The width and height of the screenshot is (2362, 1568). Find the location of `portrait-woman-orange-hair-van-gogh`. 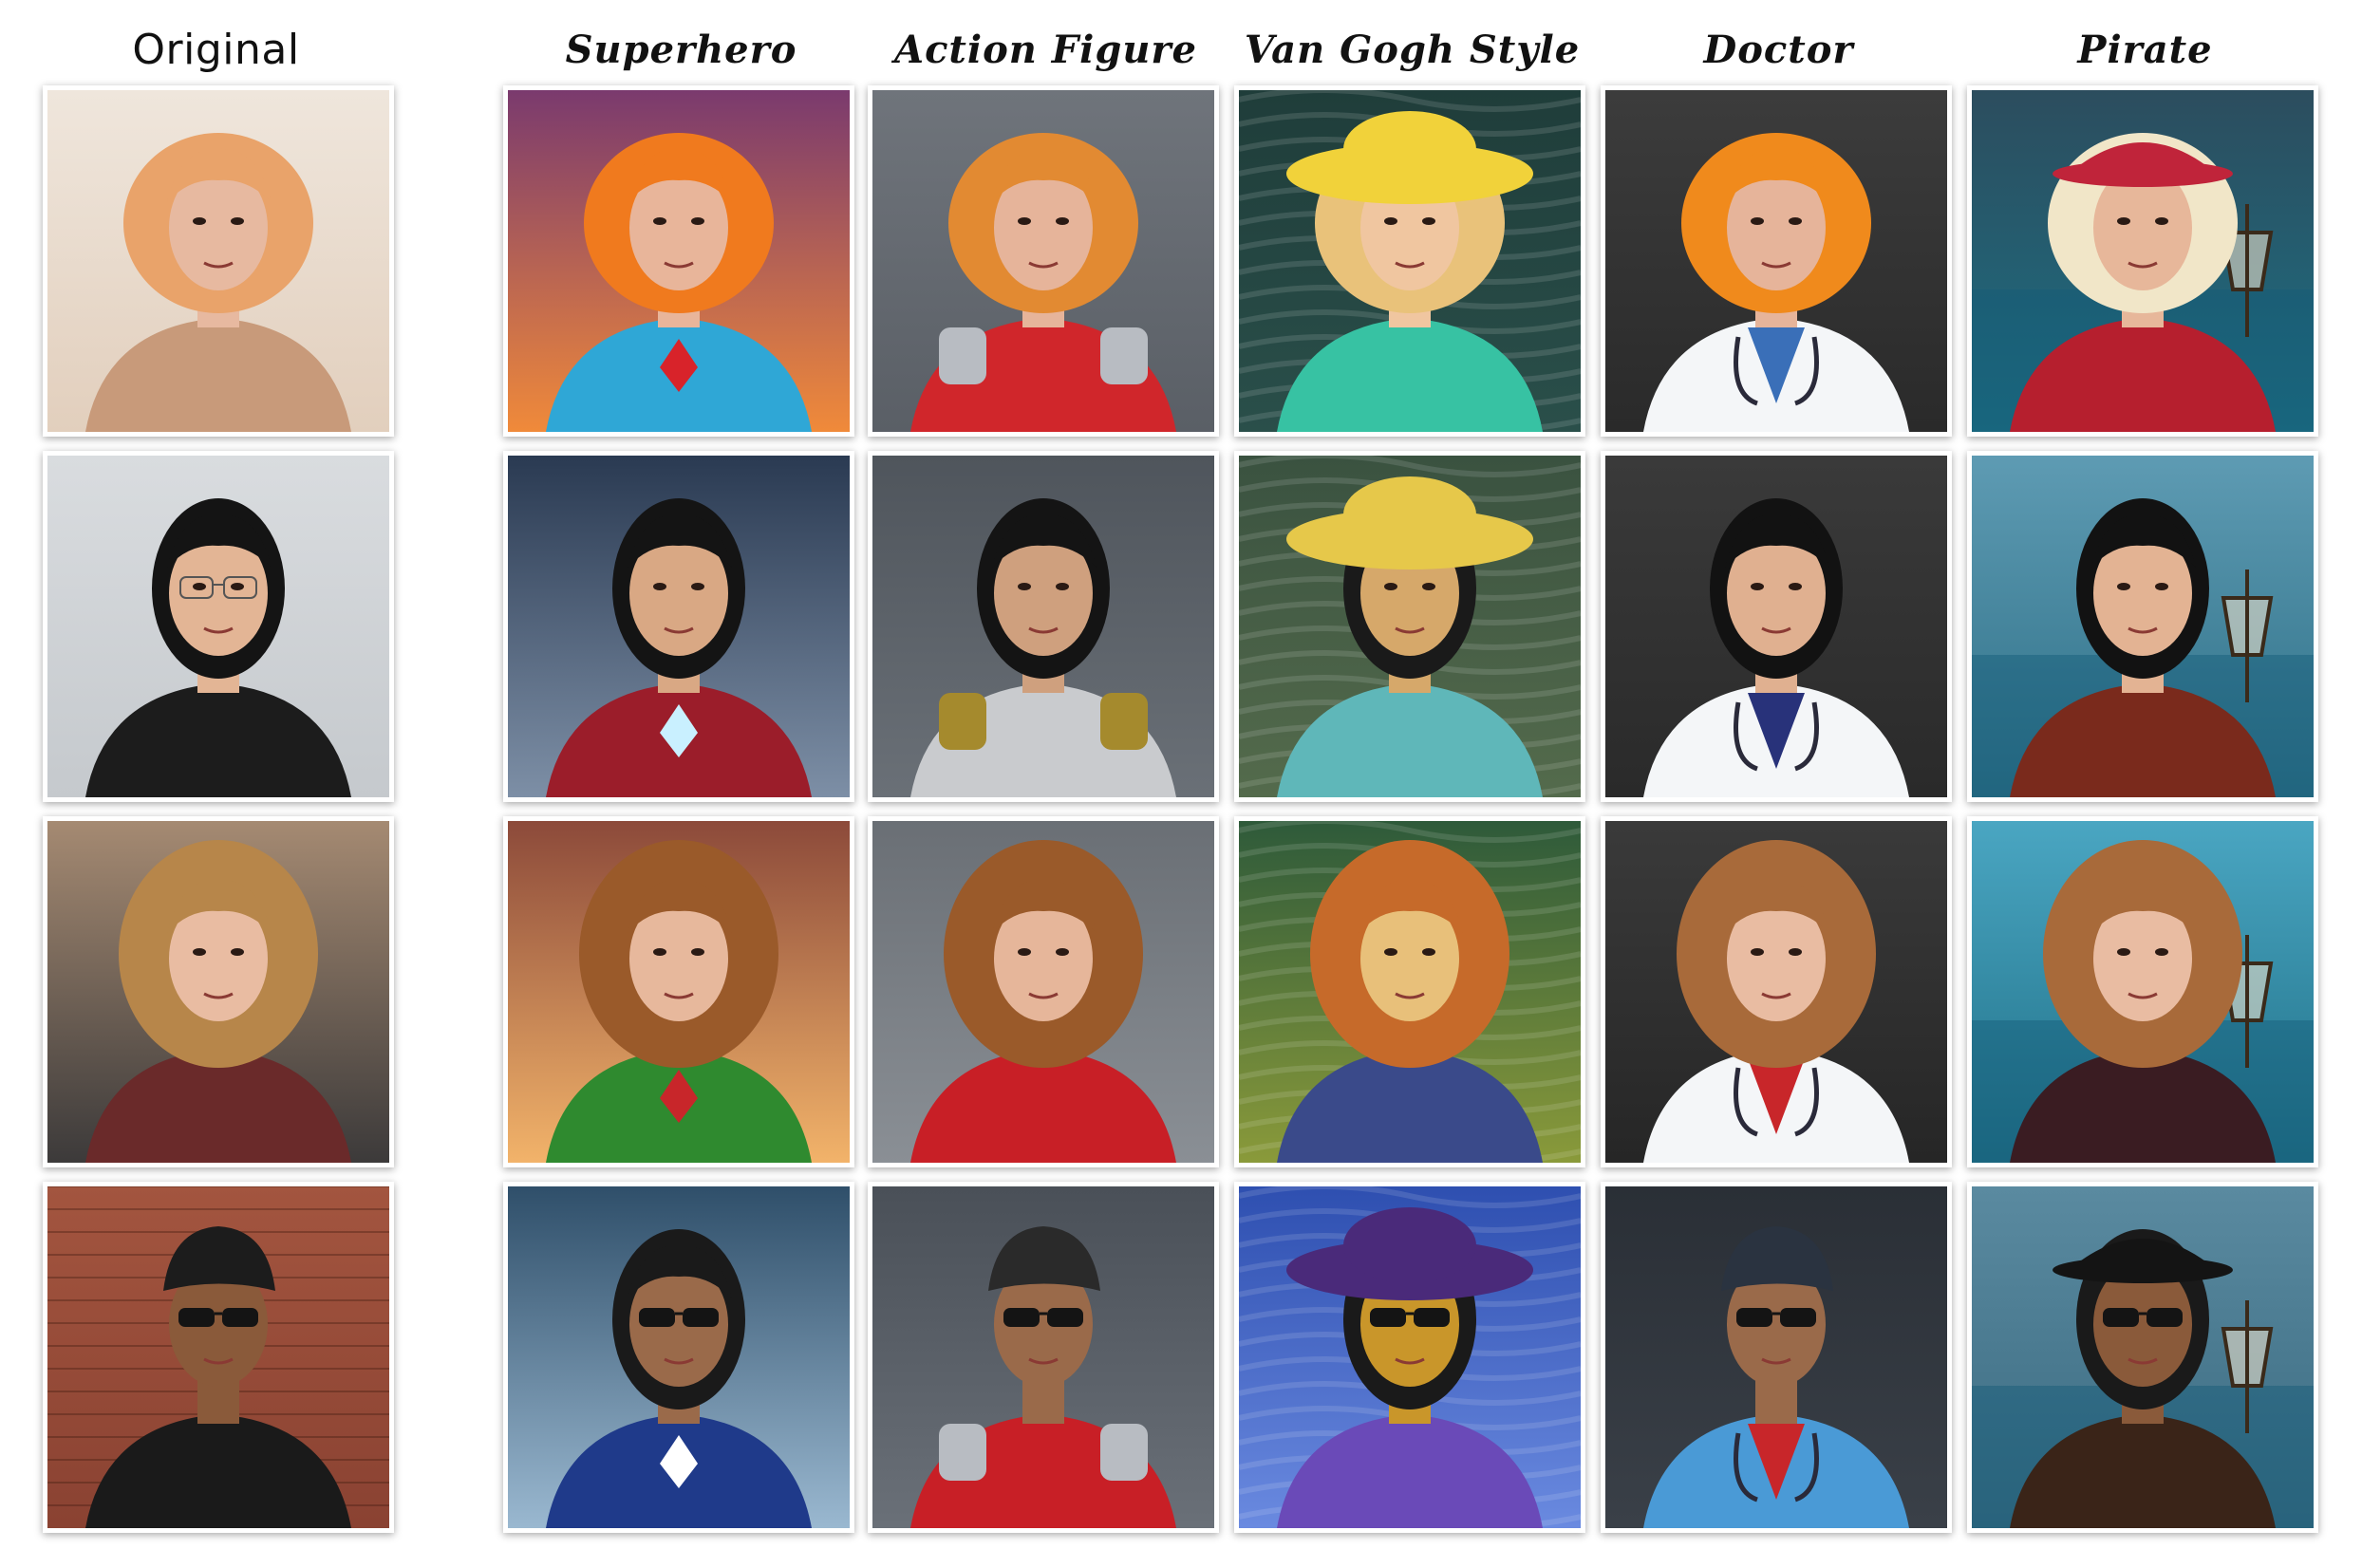

portrait-woman-orange-hair-van-gogh is located at coordinates (1409, 261).